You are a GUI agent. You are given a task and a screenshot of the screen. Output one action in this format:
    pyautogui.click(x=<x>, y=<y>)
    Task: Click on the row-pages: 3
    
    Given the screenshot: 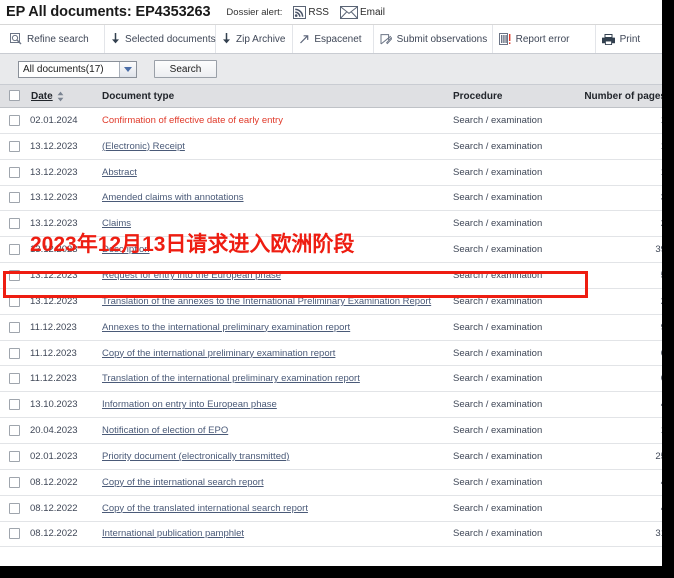 What is the action you would take?
    pyautogui.click(x=663, y=198)
    